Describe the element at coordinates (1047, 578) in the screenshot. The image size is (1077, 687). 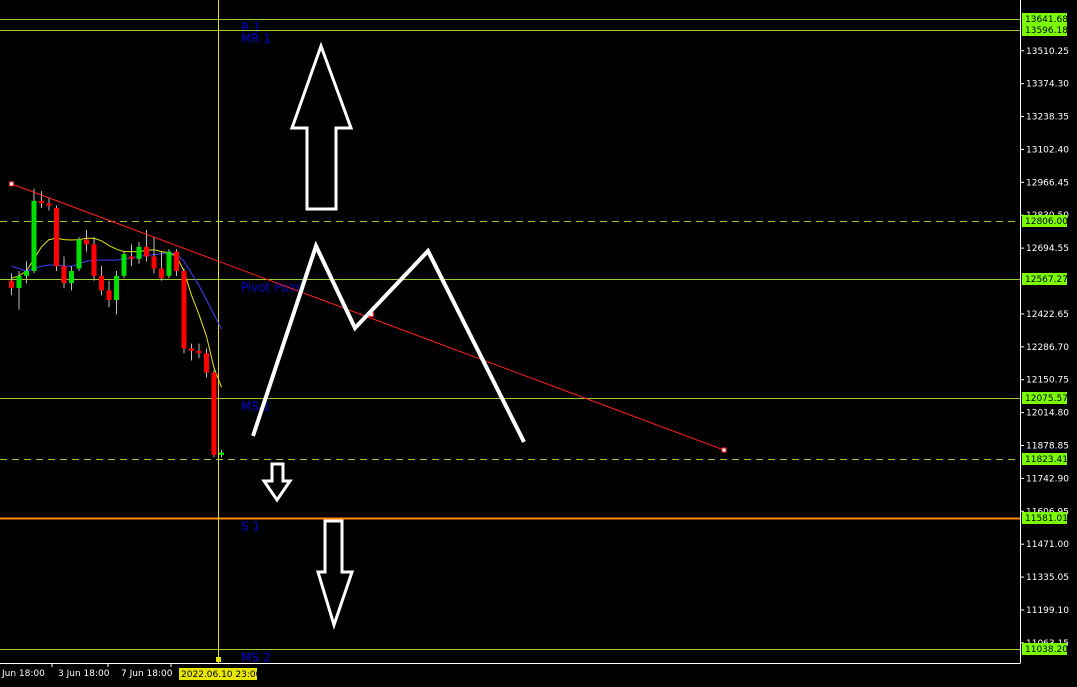
I see `price-tick-label: 11335.05` at that location.